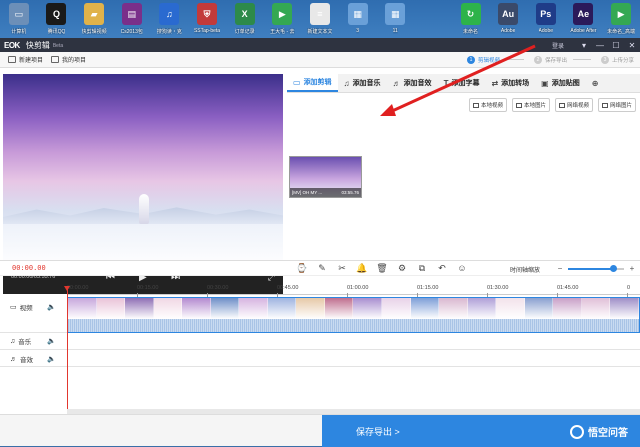  Describe the element at coordinates (546, 19) in the screenshot. I see `desktop-icon: Ps Adobe` at that location.